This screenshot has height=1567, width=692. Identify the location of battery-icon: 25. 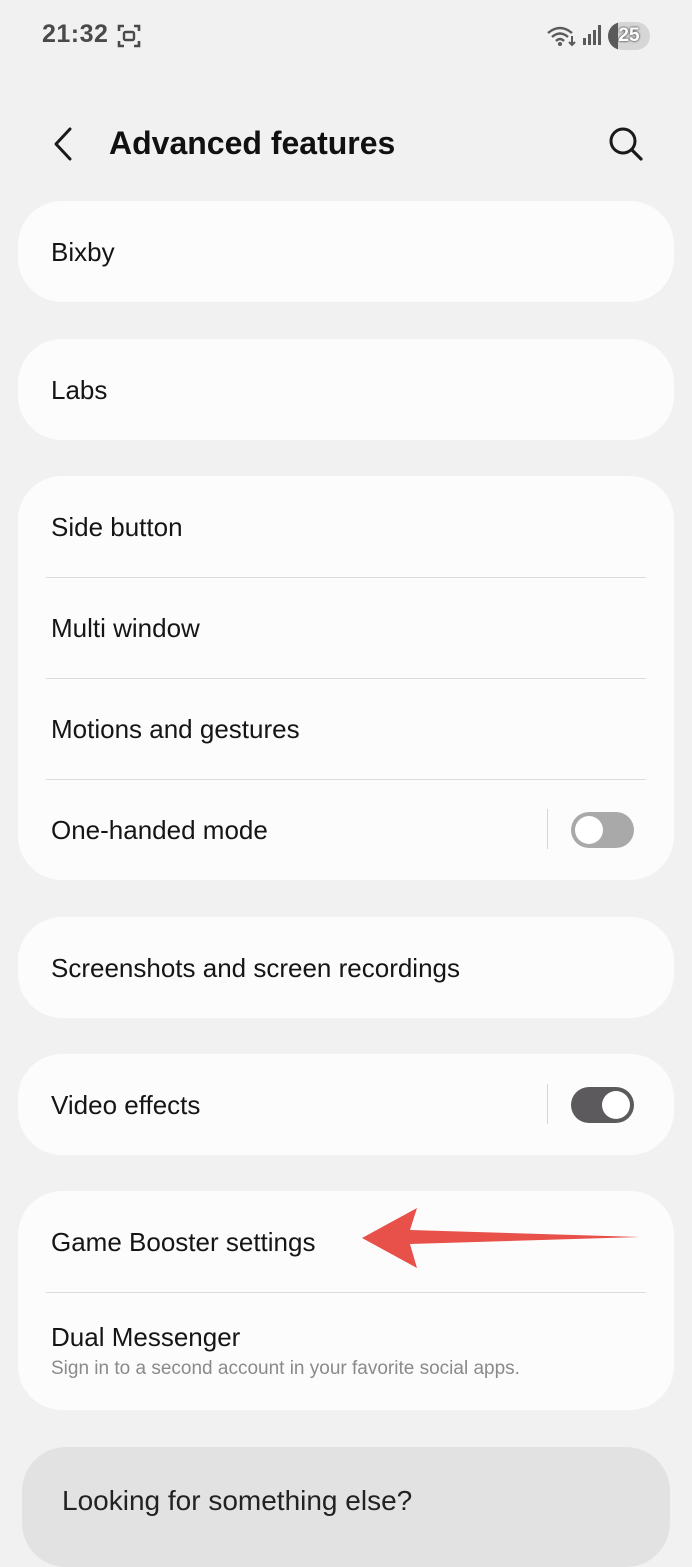
(629, 36).